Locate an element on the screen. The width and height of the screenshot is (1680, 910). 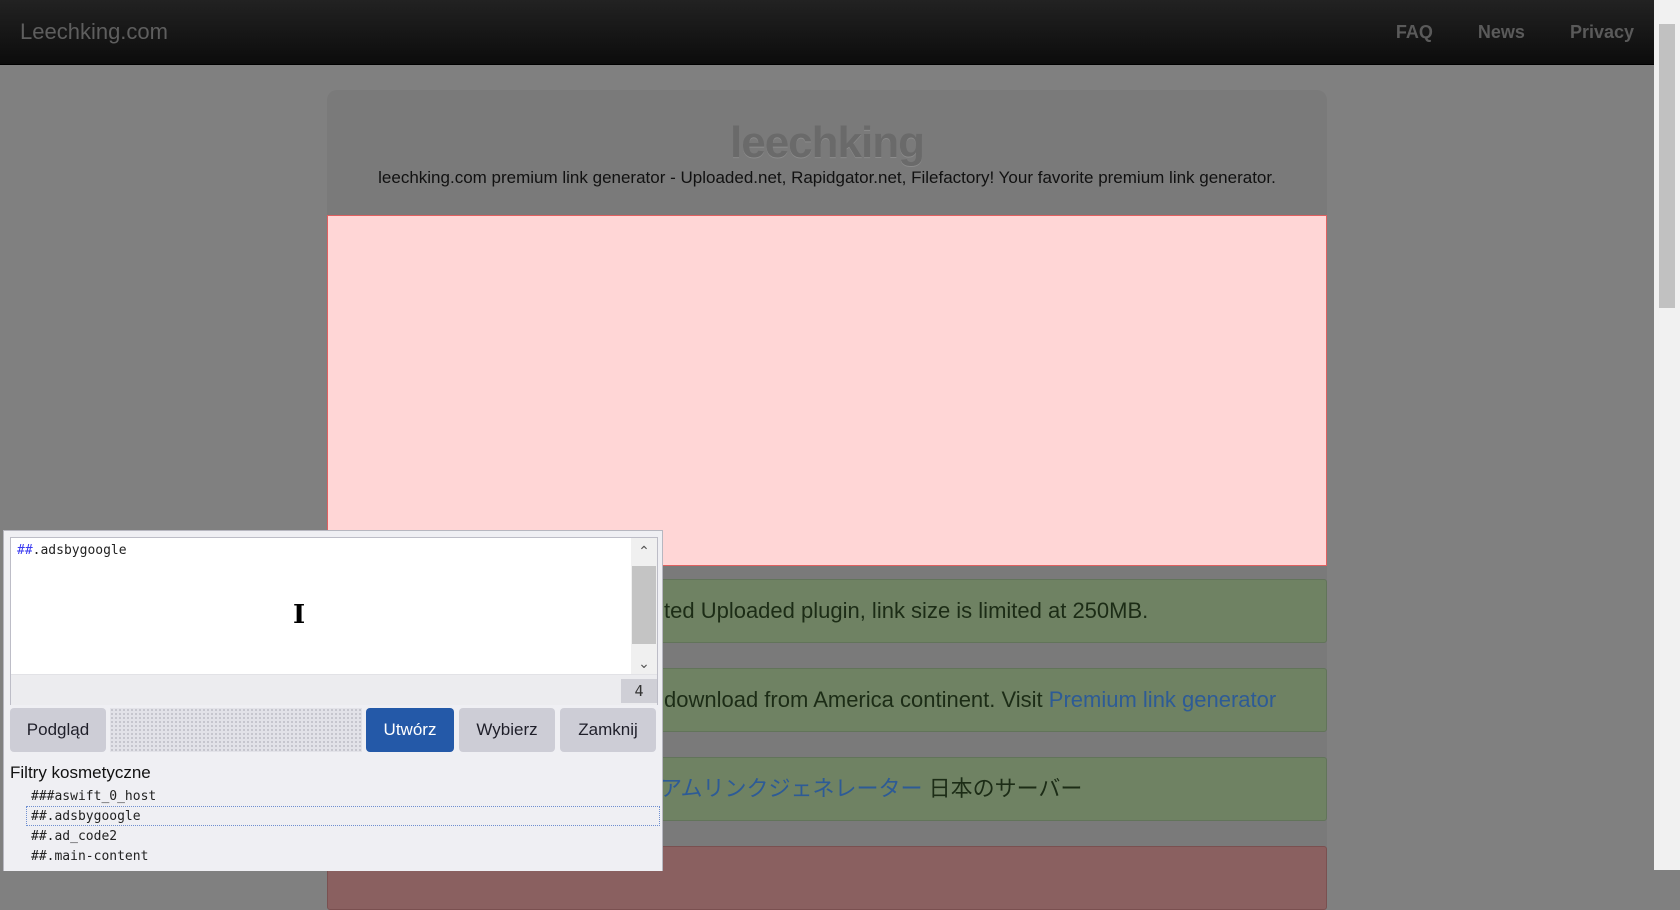
japan-generator-link: ミアムリンクジェネレーター is located at coordinates (780, 788).